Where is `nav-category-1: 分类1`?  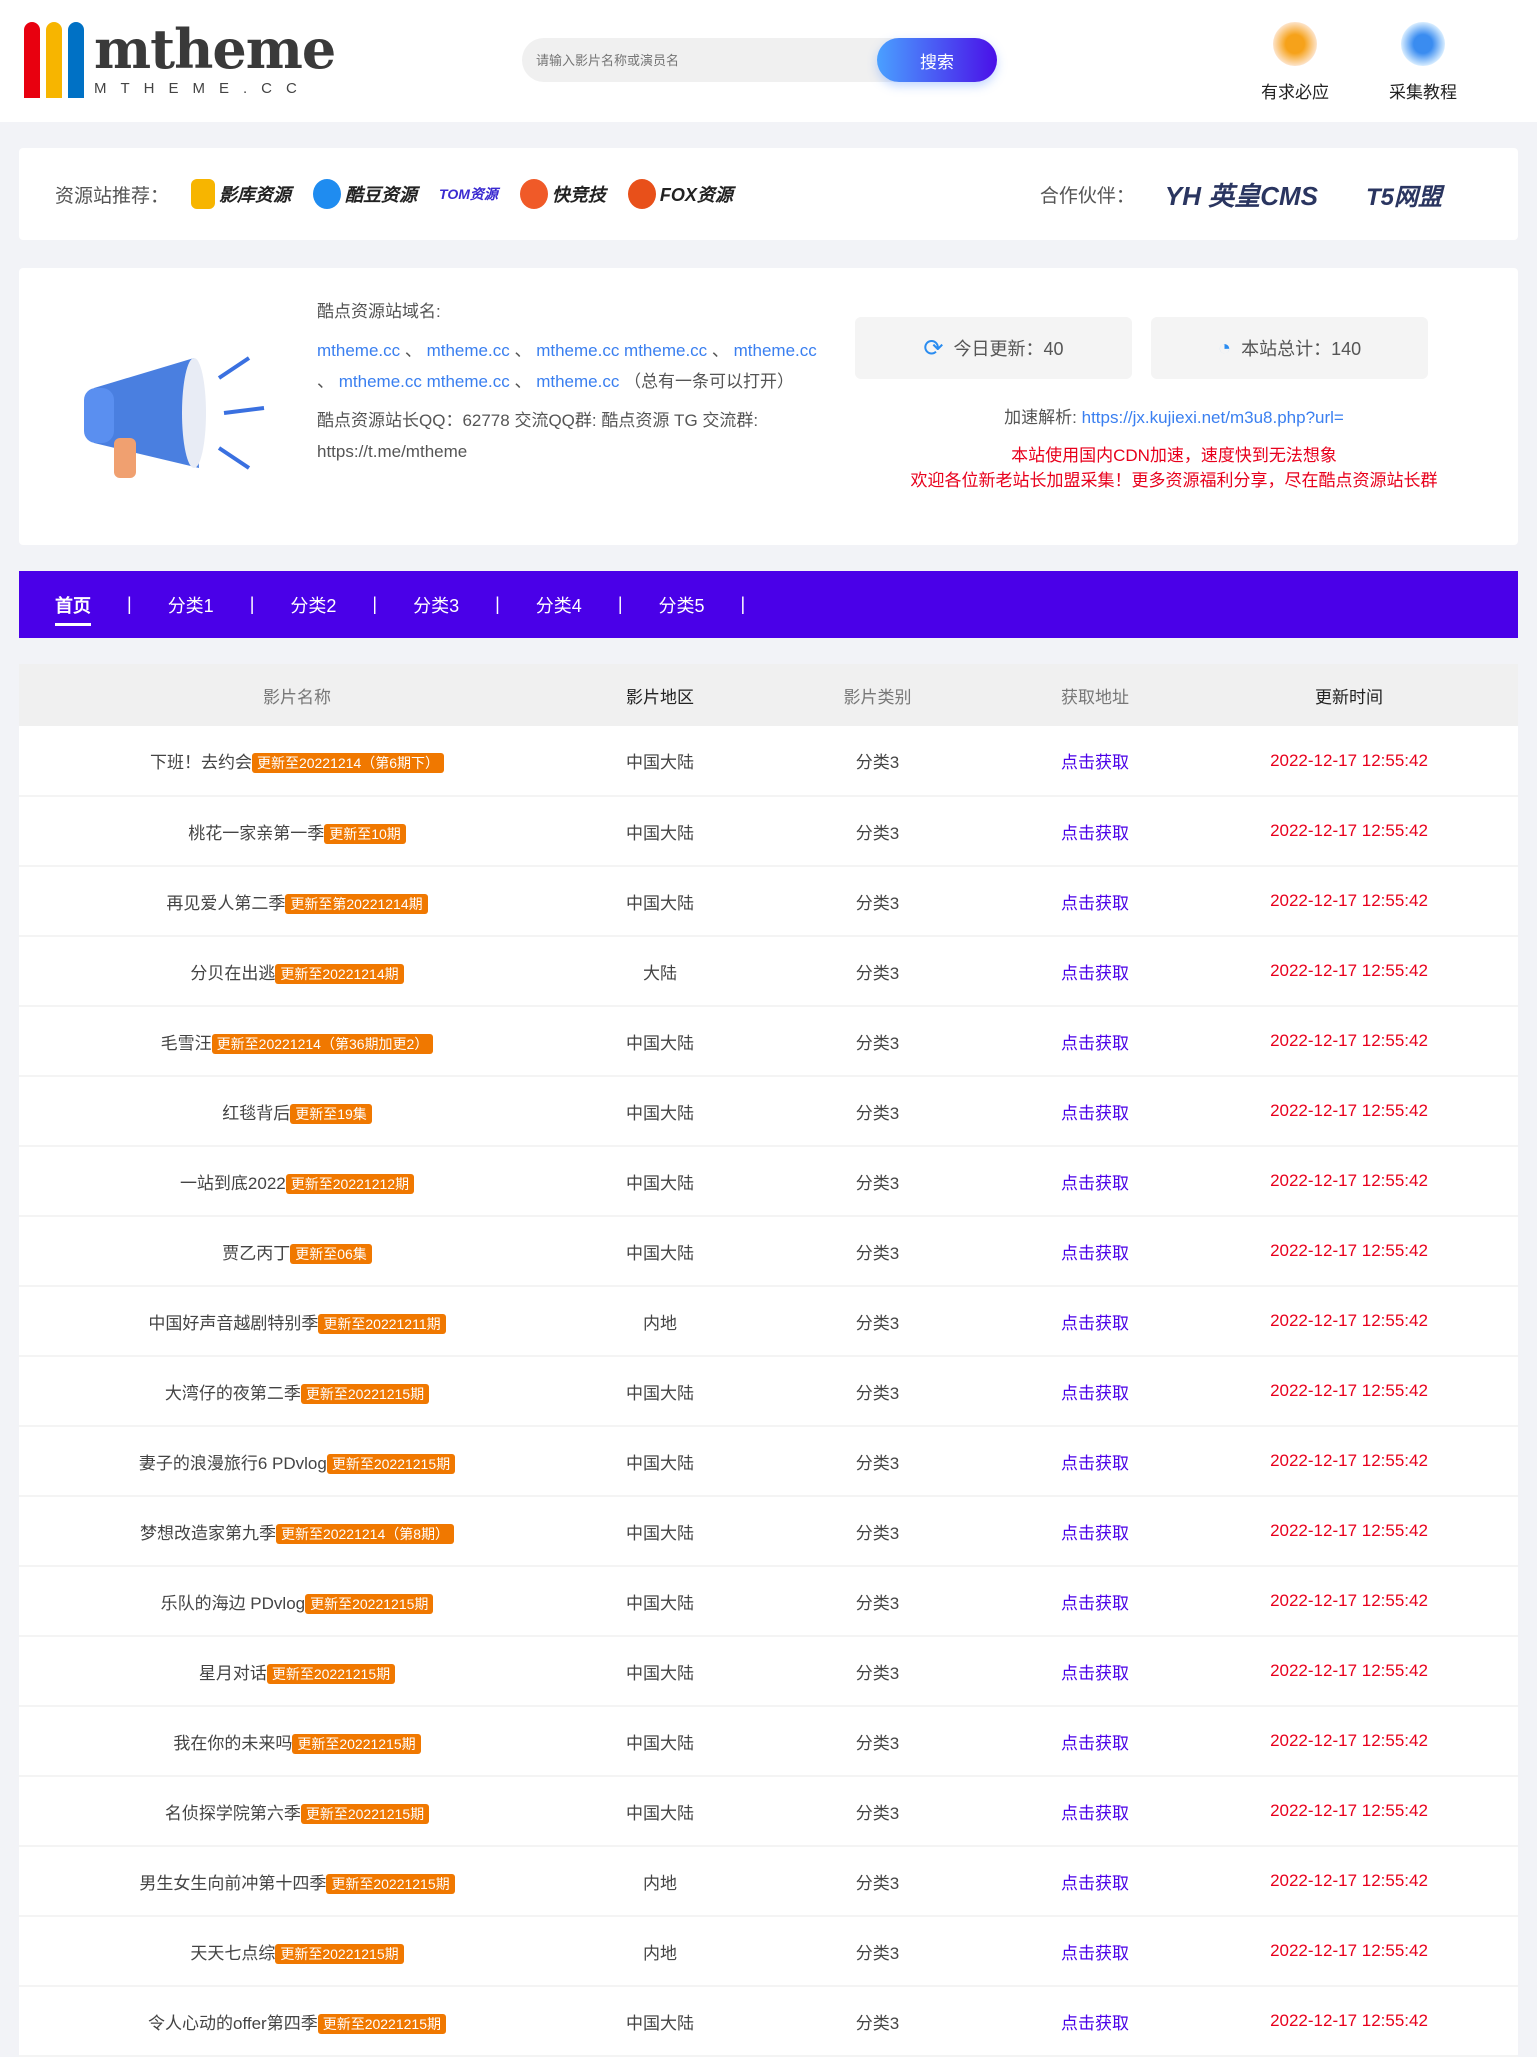
nav-category-1: 分类1 is located at coordinates (191, 605).